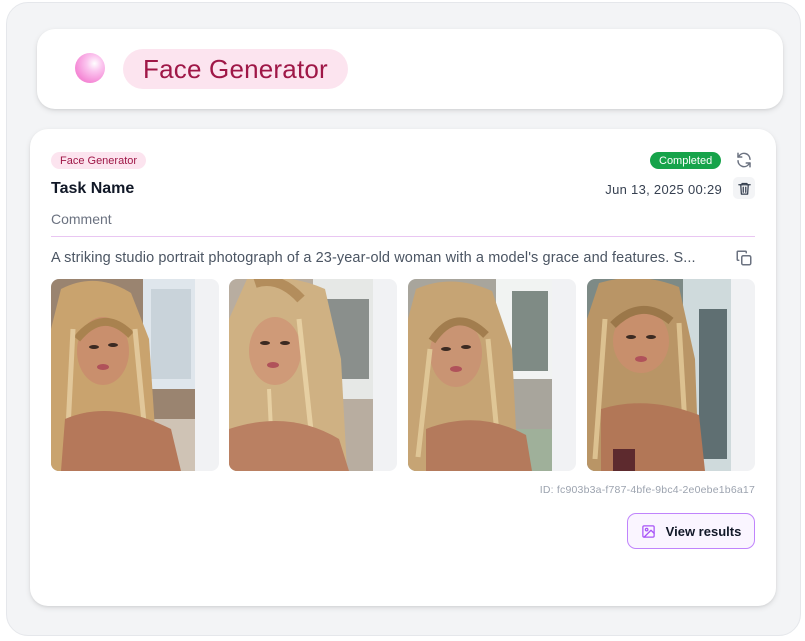 This screenshot has height=641, width=805. Describe the element at coordinates (648, 531) in the screenshot. I see `image-icon` at that location.